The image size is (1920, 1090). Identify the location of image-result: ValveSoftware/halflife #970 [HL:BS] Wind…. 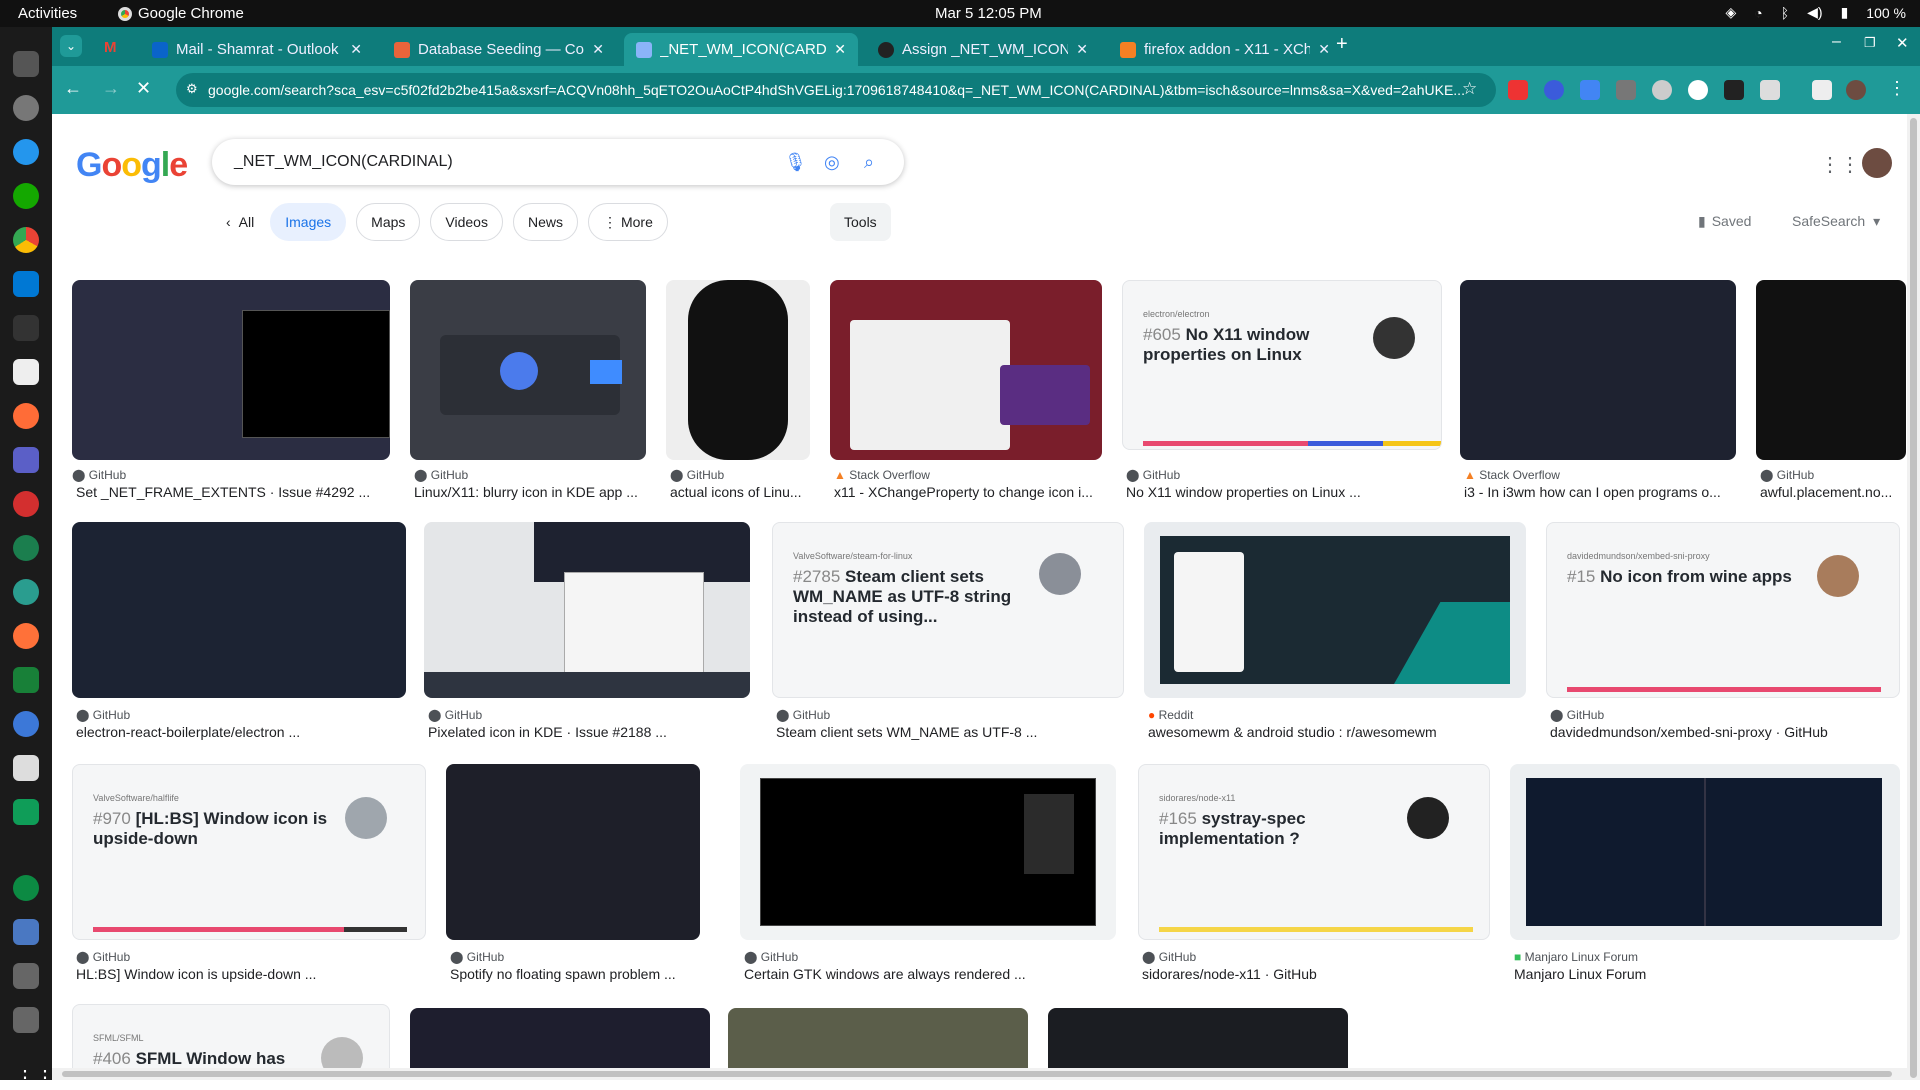
(249, 876).